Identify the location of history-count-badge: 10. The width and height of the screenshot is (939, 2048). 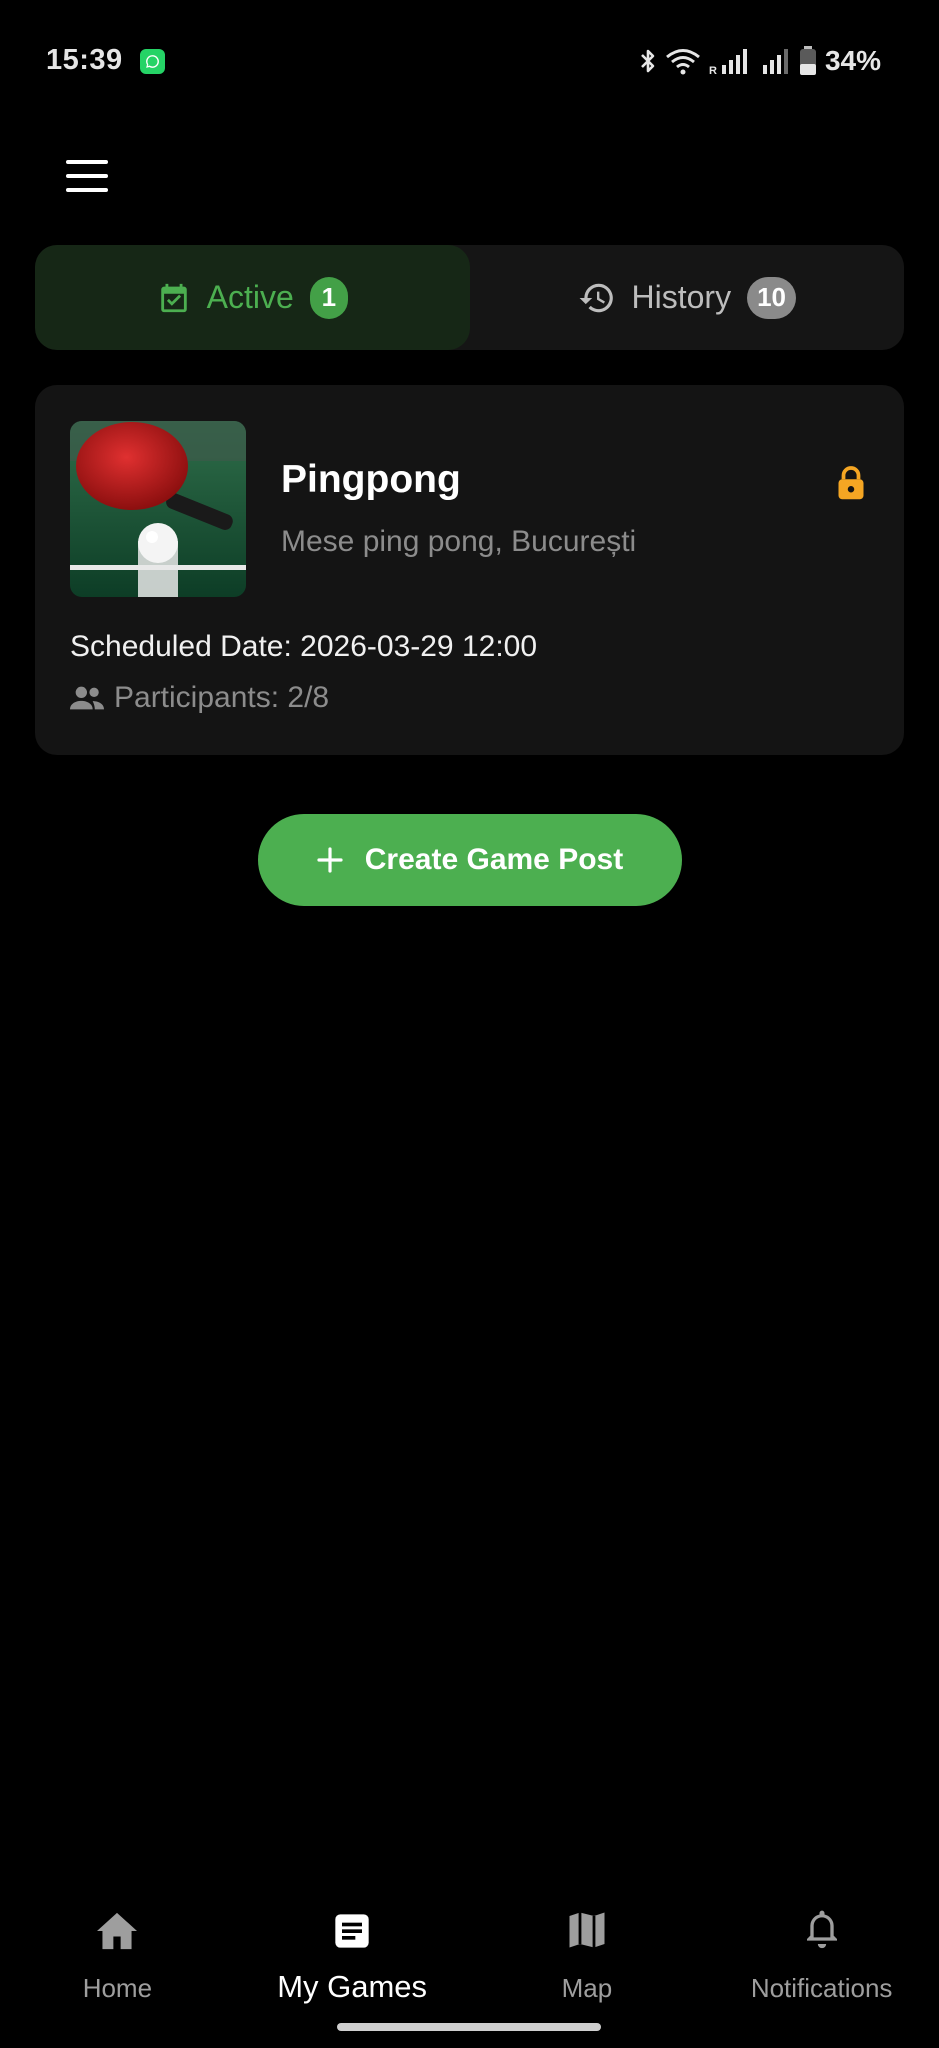
(771, 297).